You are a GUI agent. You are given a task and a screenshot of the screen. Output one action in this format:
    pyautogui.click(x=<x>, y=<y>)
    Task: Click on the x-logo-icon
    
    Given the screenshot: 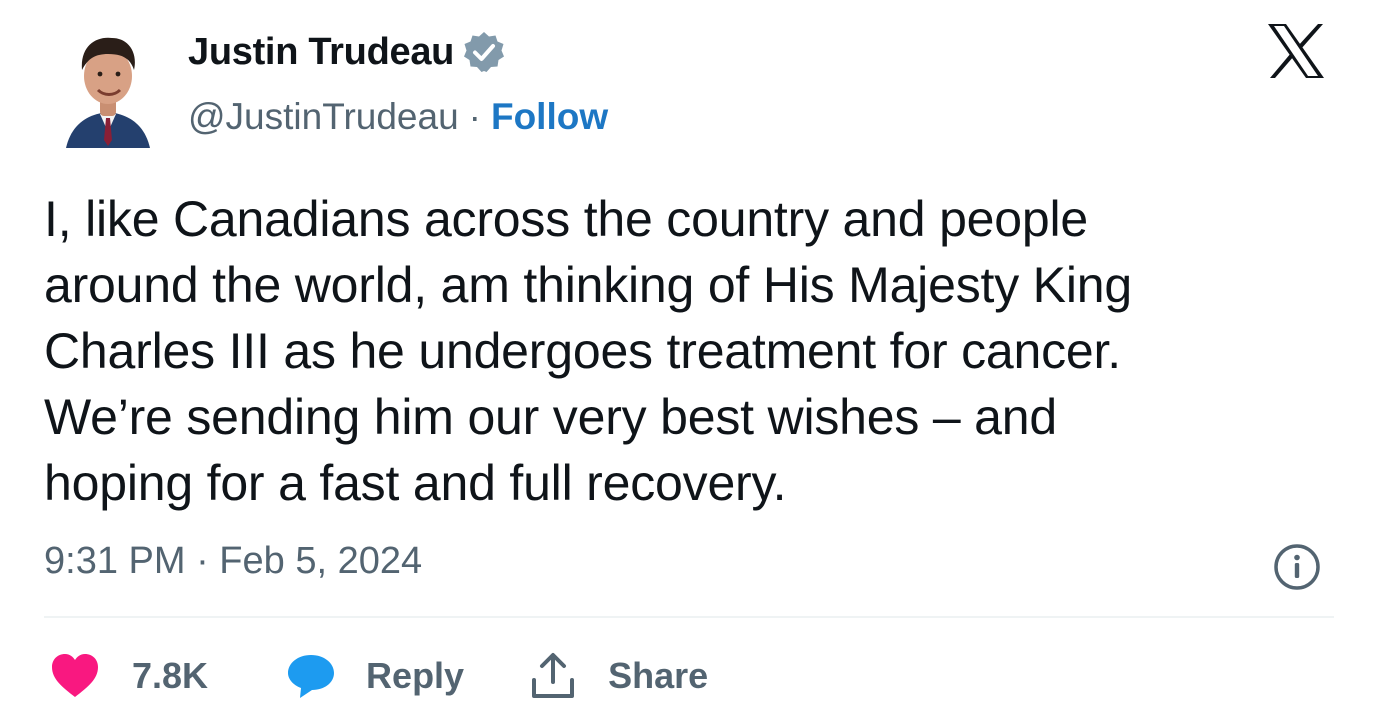 What is the action you would take?
    pyautogui.click(x=1296, y=51)
    